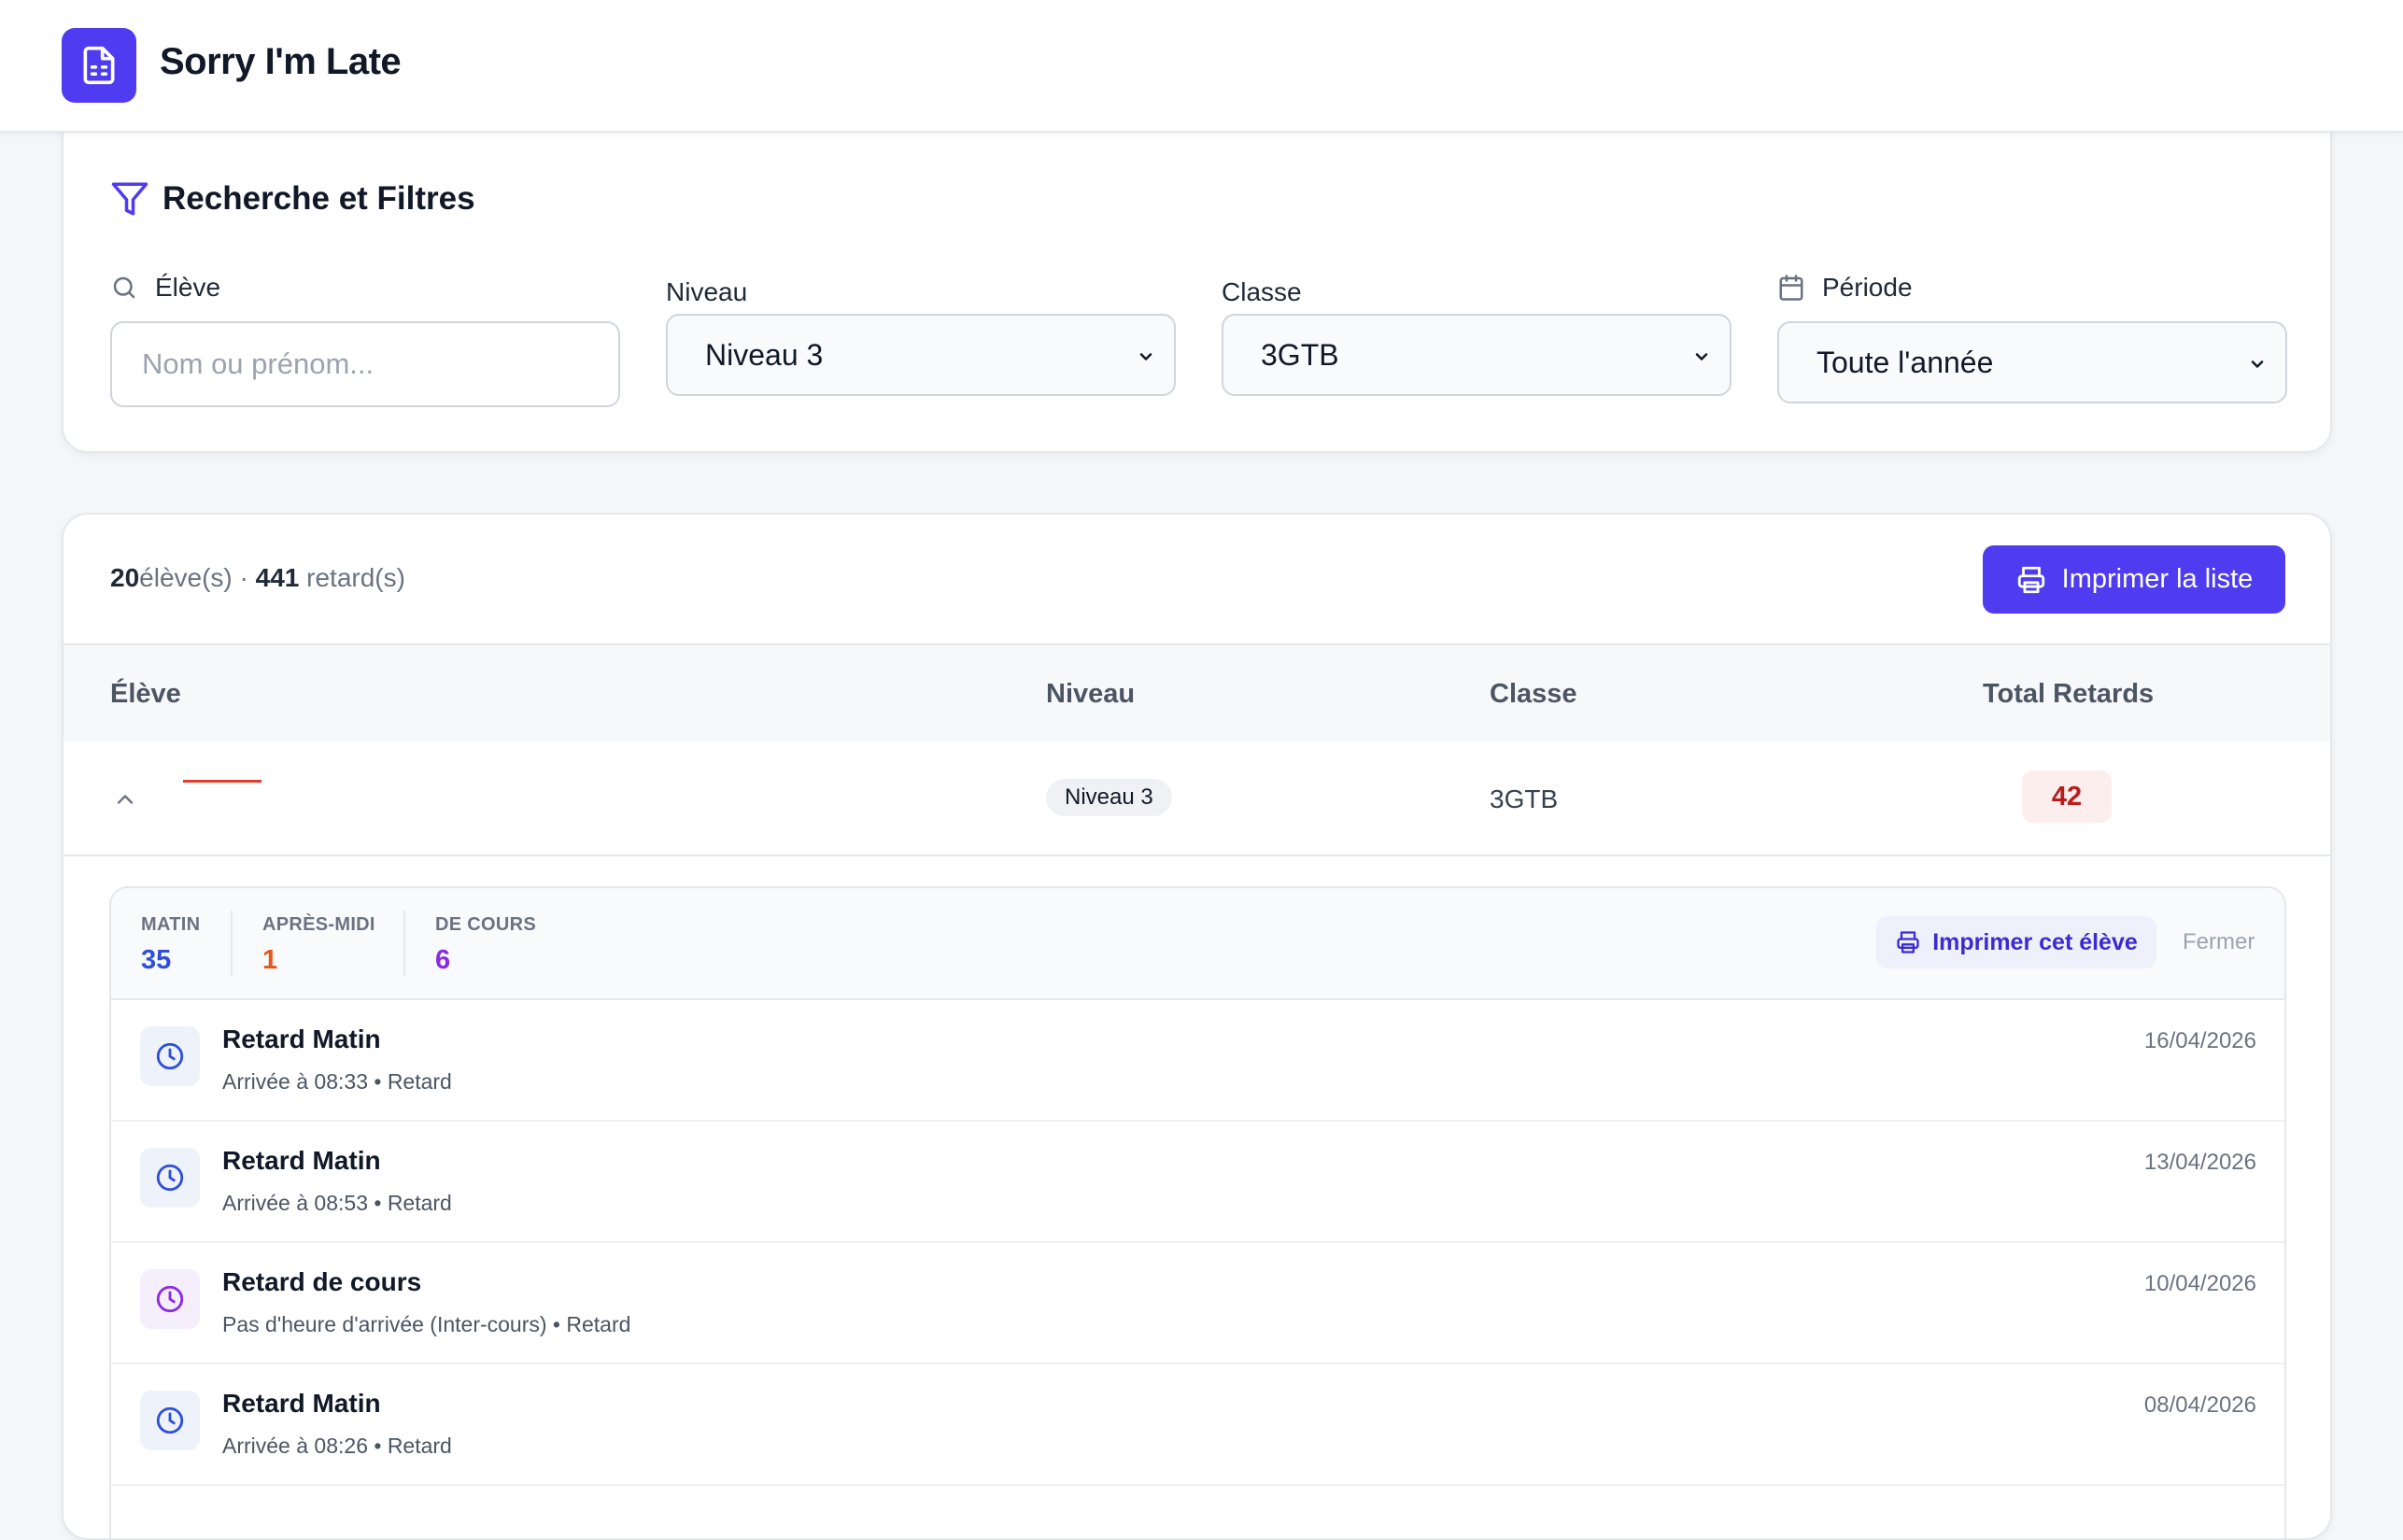 This screenshot has height=1540, width=2403. Describe the element at coordinates (1791, 288) in the screenshot. I see `calendar-icon` at that location.